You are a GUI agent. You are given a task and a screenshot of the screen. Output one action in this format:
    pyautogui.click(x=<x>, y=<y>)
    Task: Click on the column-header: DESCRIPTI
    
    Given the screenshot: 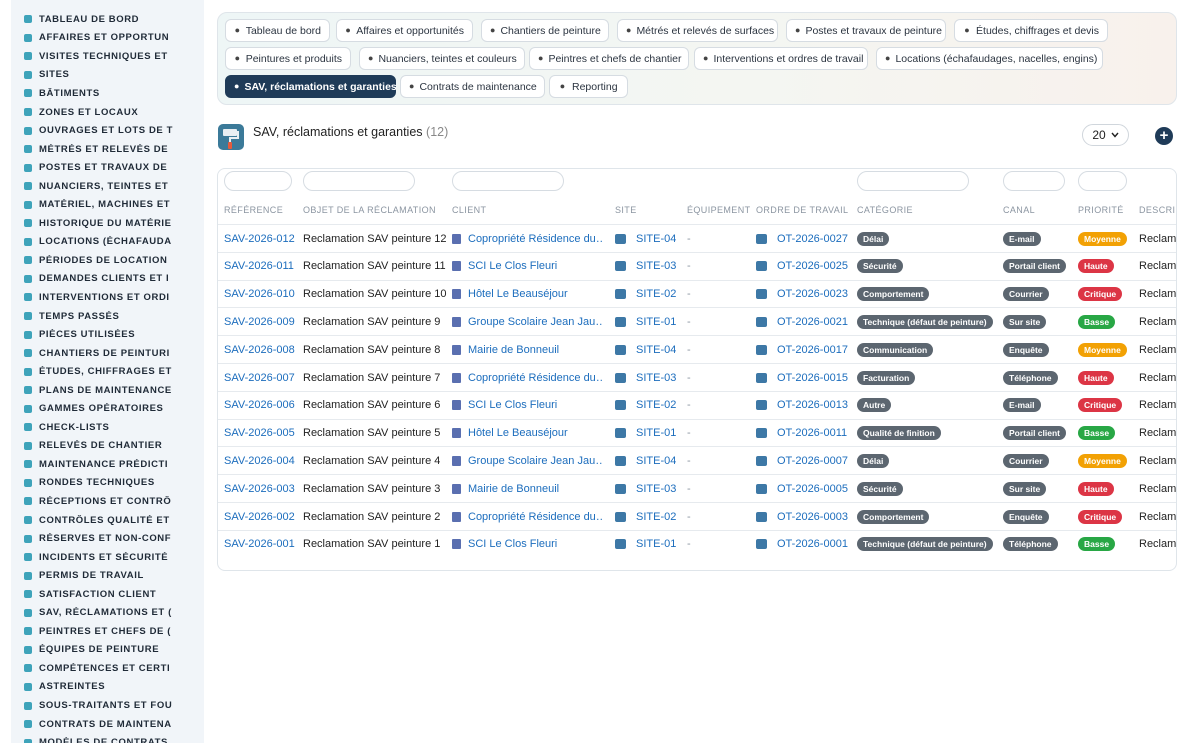 What is the action you would take?
    pyautogui.click(x=1157, y=210)
    